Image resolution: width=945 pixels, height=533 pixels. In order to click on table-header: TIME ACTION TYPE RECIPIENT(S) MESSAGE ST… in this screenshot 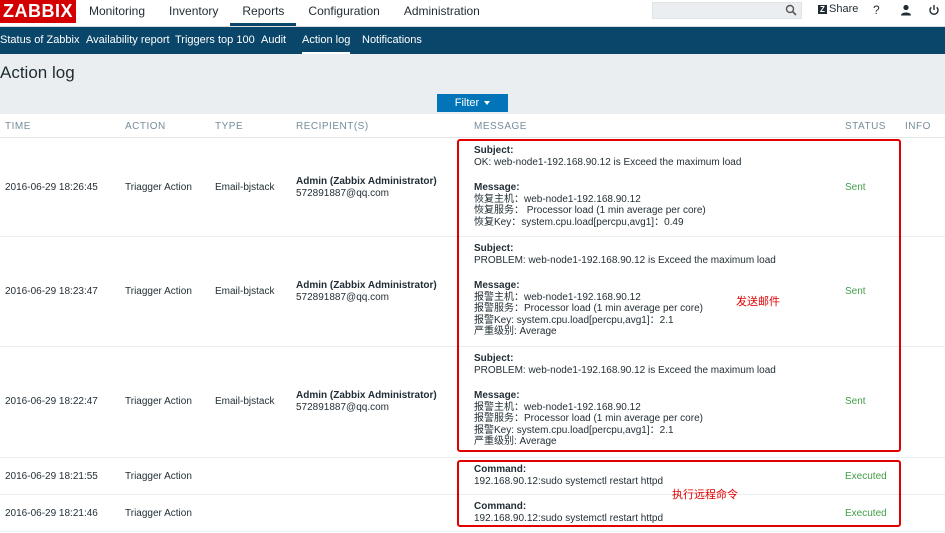, I will do `click(472, 126)`.